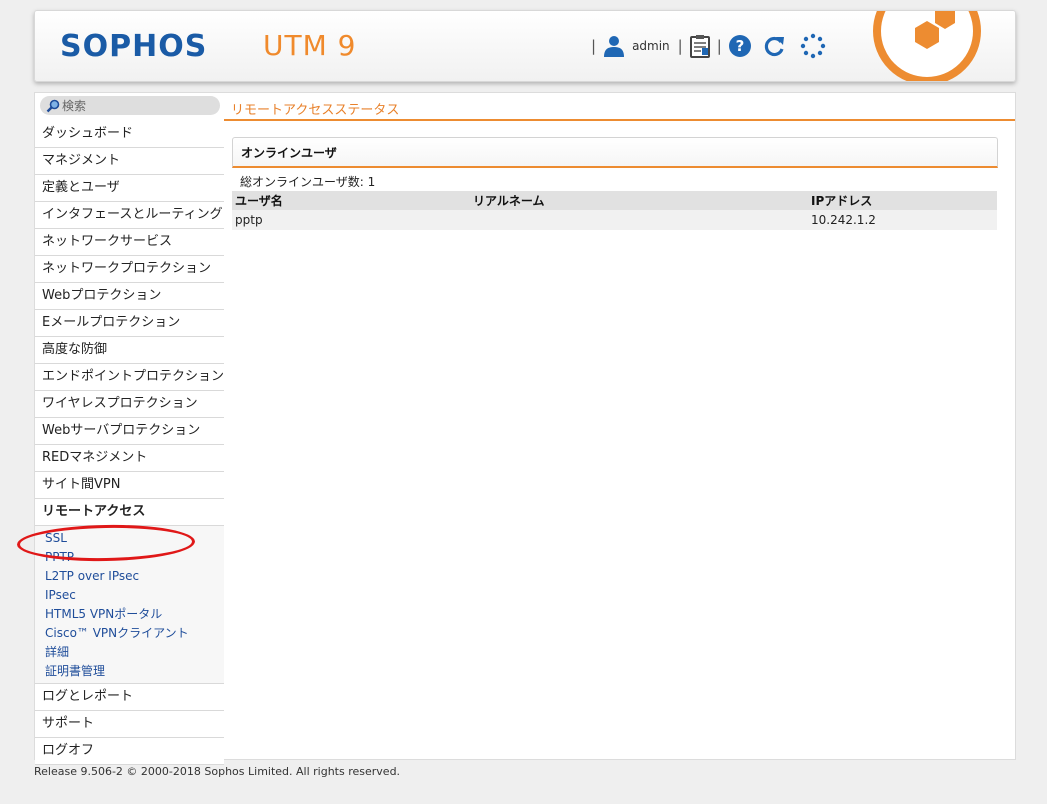  I want to click on search-box, so click(130, 105).